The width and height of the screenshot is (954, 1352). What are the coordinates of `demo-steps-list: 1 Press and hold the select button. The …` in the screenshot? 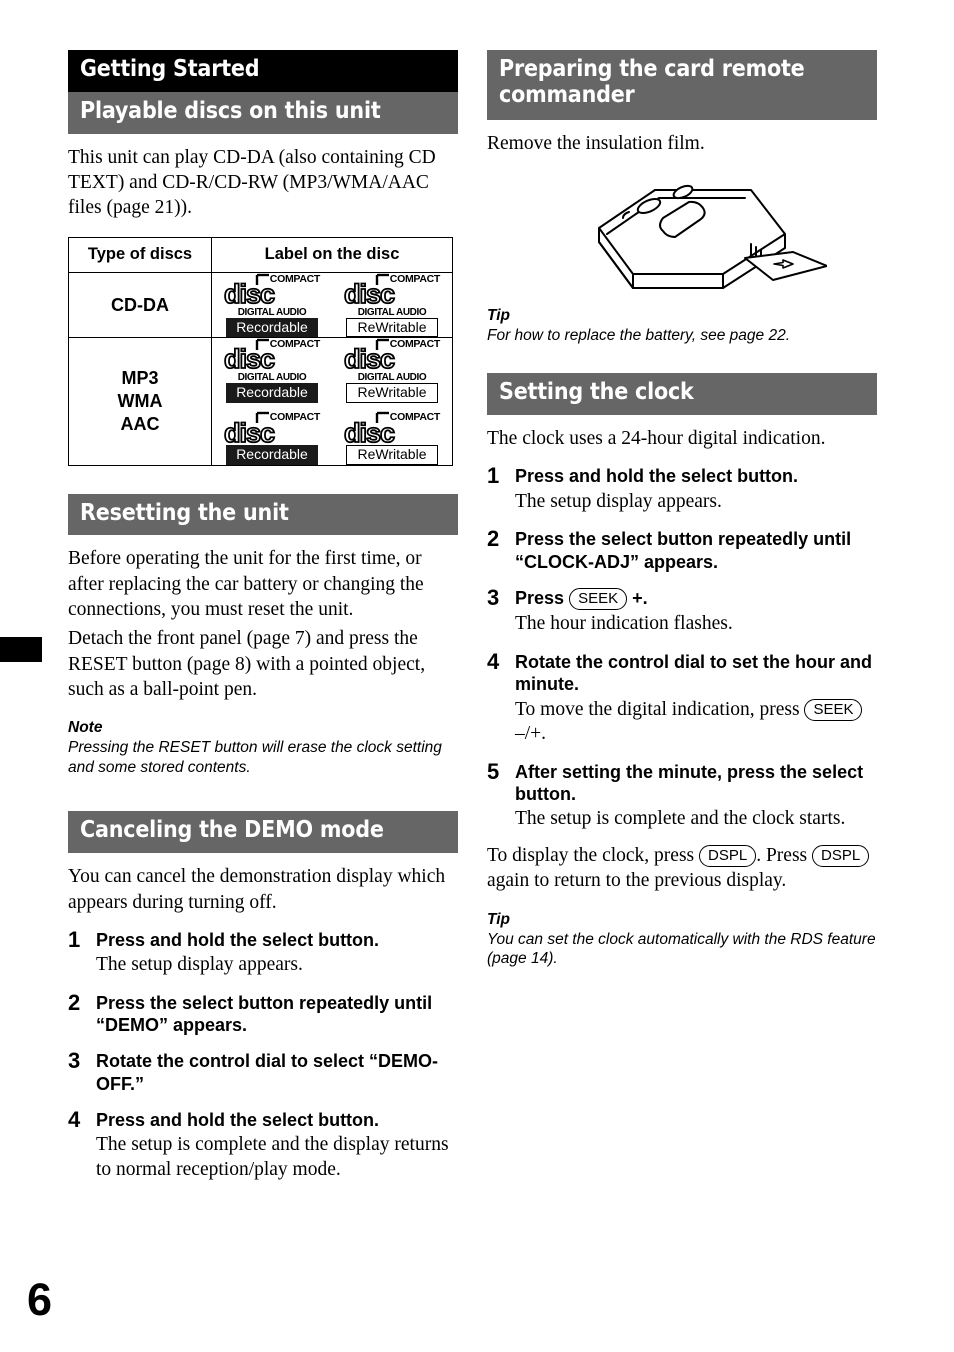 It's located at (263, 1054).